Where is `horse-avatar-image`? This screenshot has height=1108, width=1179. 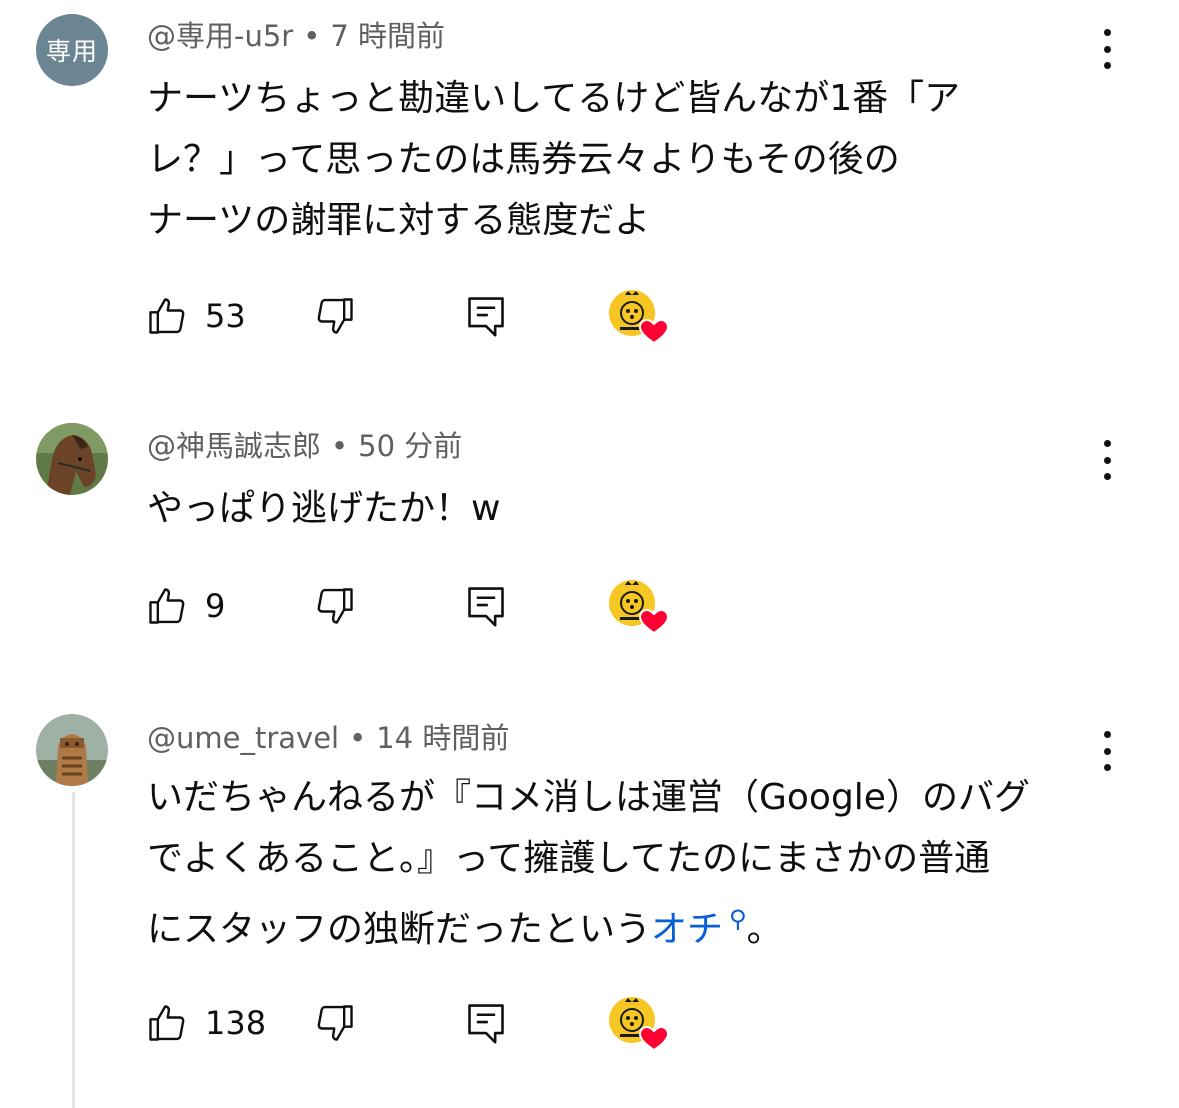 horse-avatar-image is located at coordinates (72, 459).